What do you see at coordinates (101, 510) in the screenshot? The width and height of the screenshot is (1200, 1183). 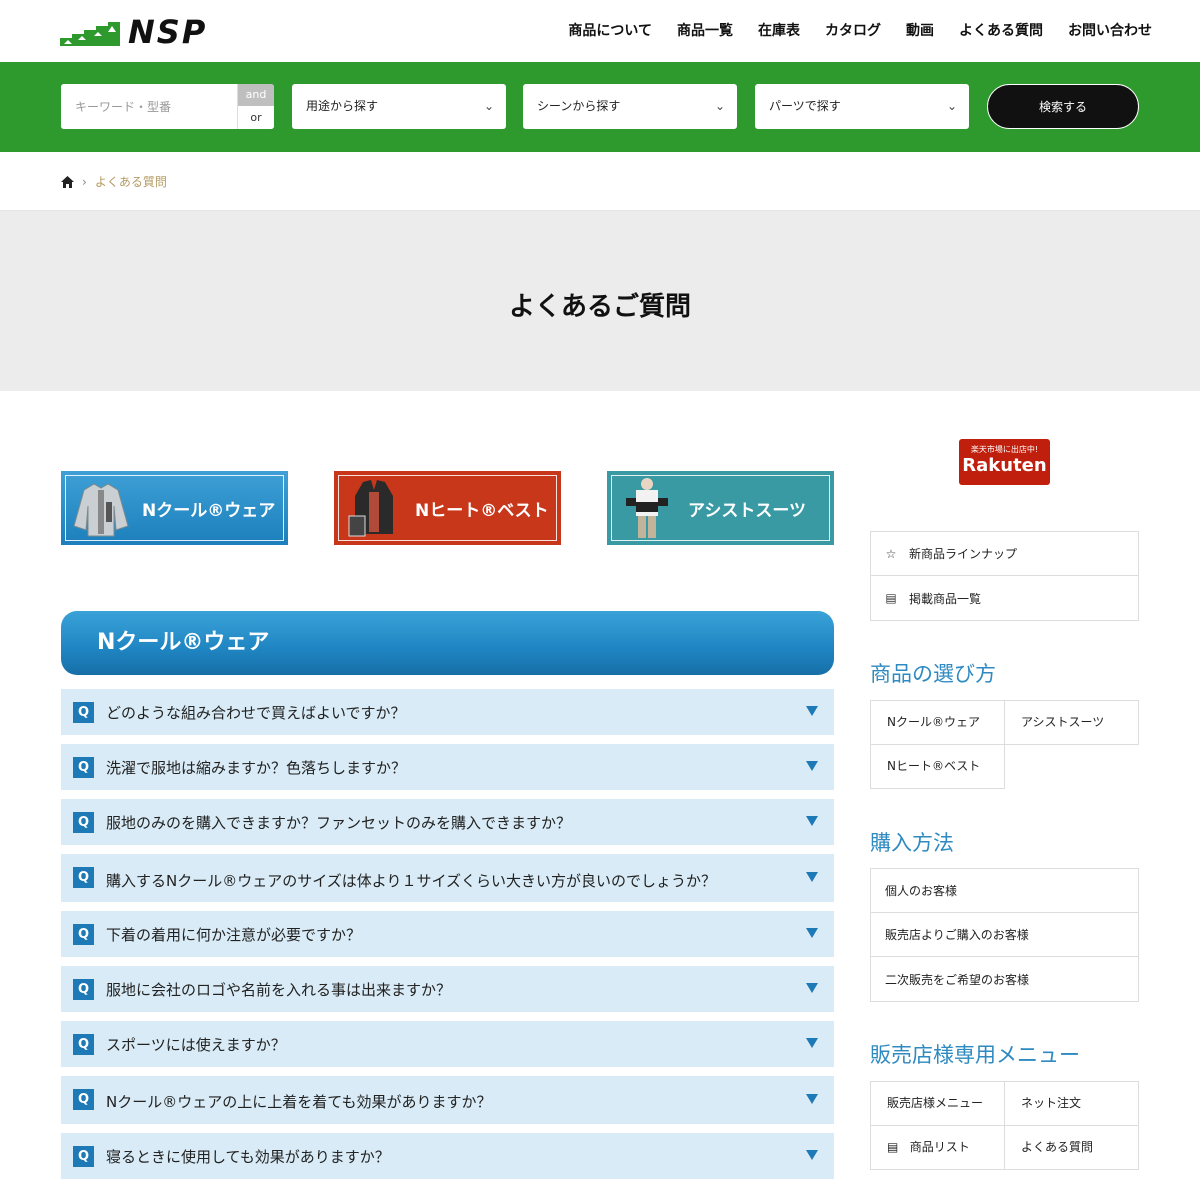 I see `jacket-image-icon` at bounding box center [101, 510].